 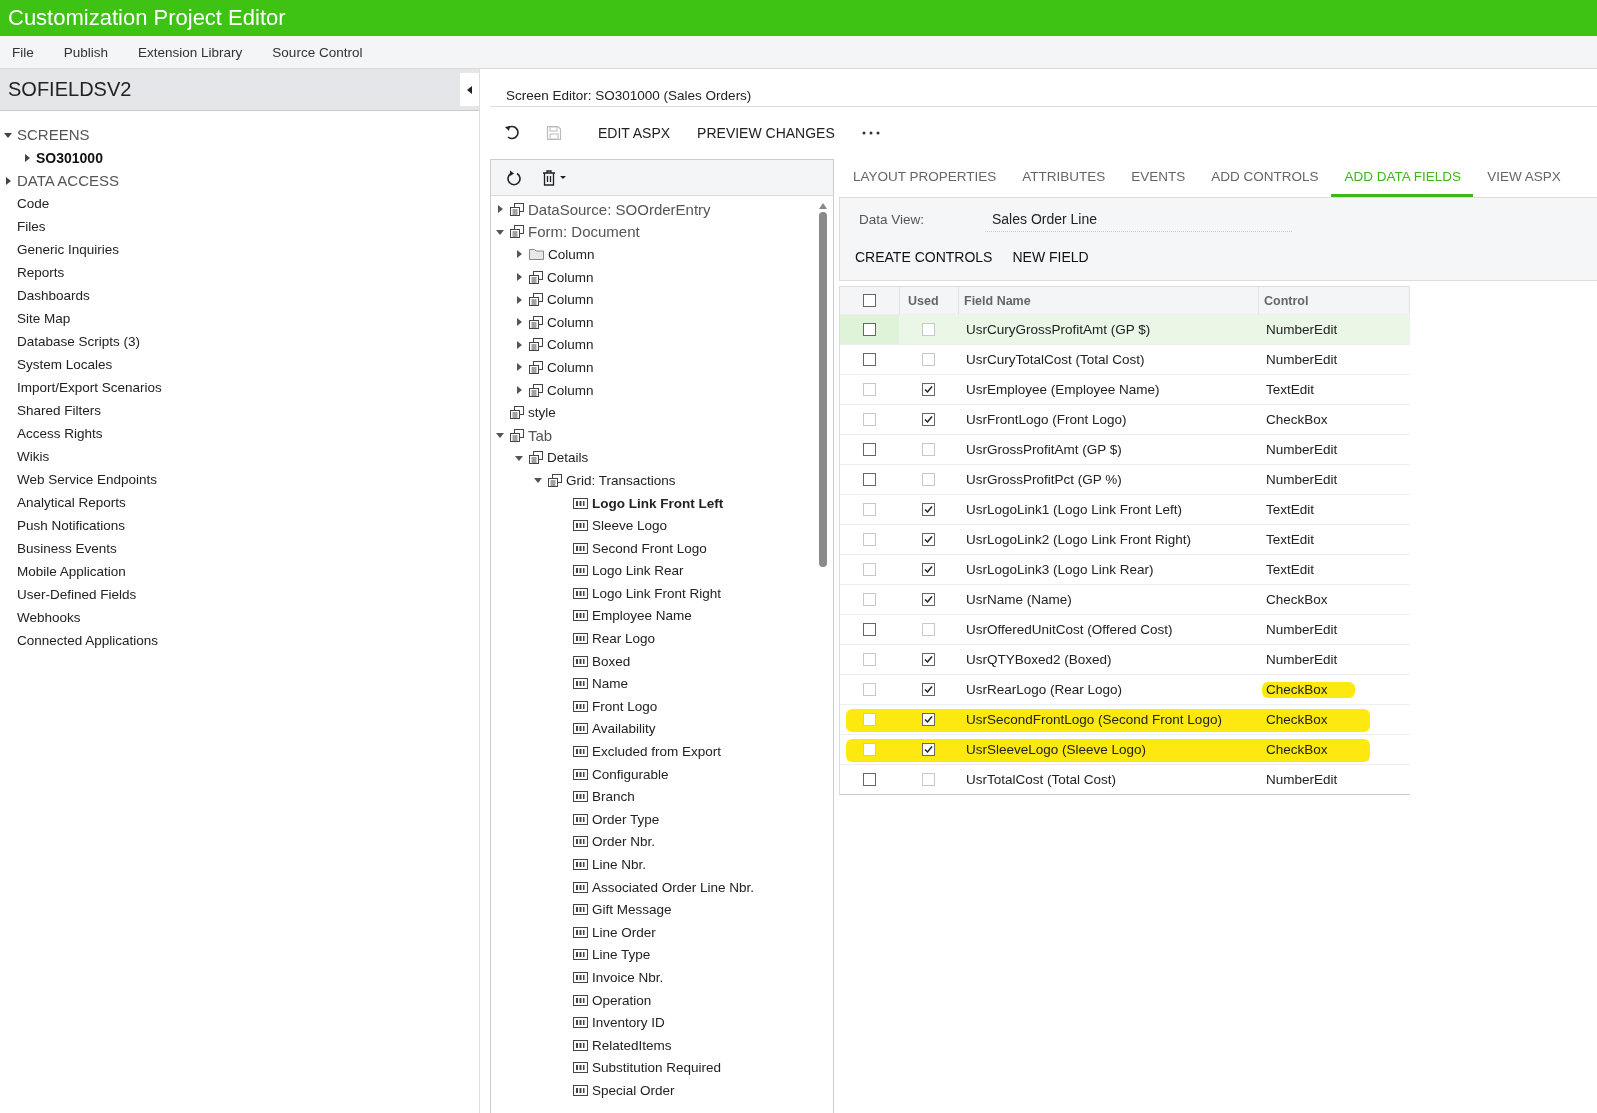 What do you see at coordinates (86, 52) in the screenshot?
I see `menu-item: Publish` at bounding box center [86, 52].